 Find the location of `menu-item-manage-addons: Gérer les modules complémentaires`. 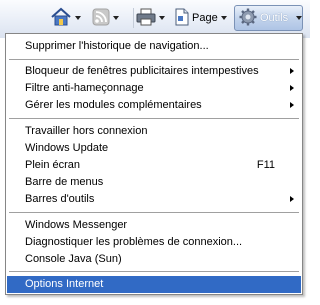

menu-item-manage-addons: Gérer les modules complémentaires is located at coordinates (154, 105).